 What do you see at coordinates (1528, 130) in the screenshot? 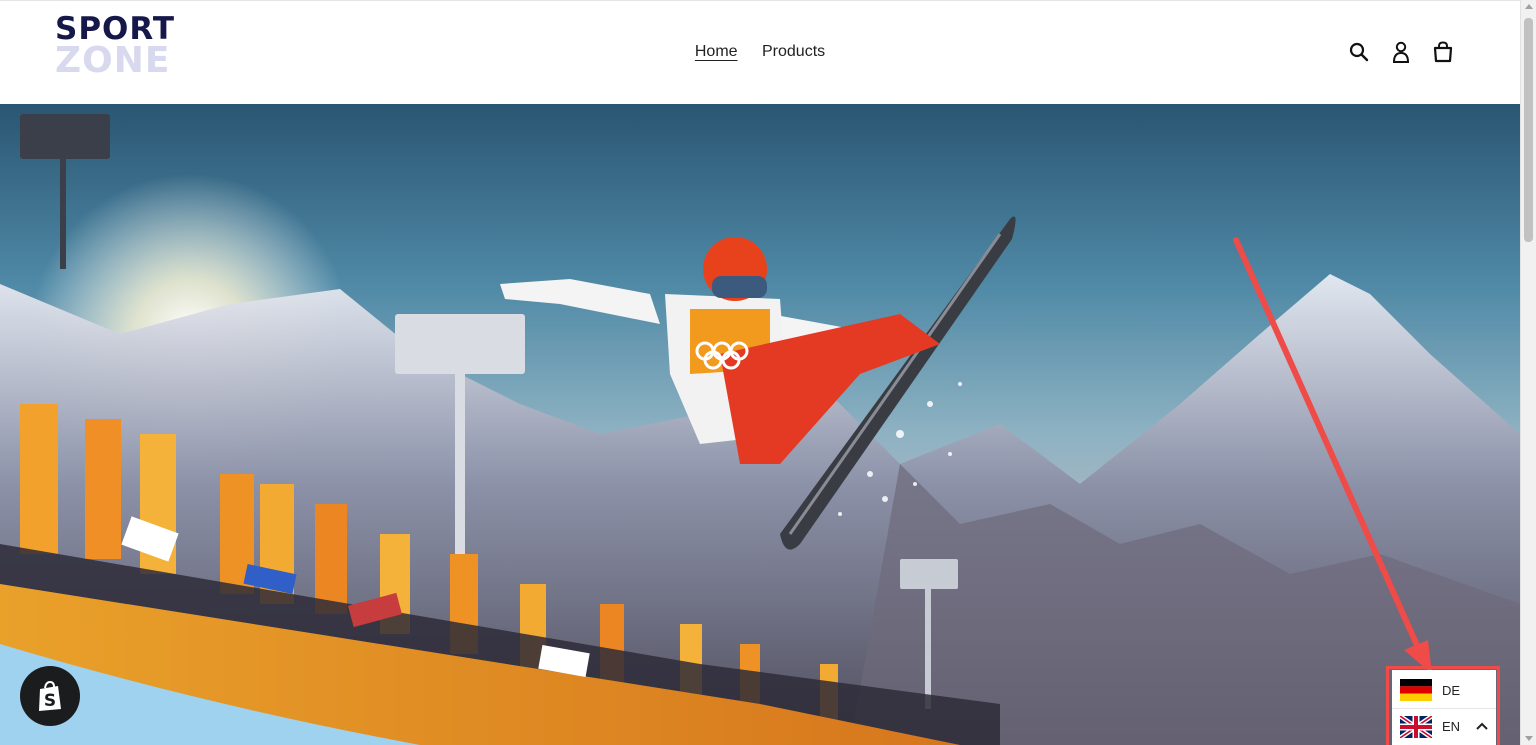
I see `scroll-thumb` at bounding box center [1528, 130].